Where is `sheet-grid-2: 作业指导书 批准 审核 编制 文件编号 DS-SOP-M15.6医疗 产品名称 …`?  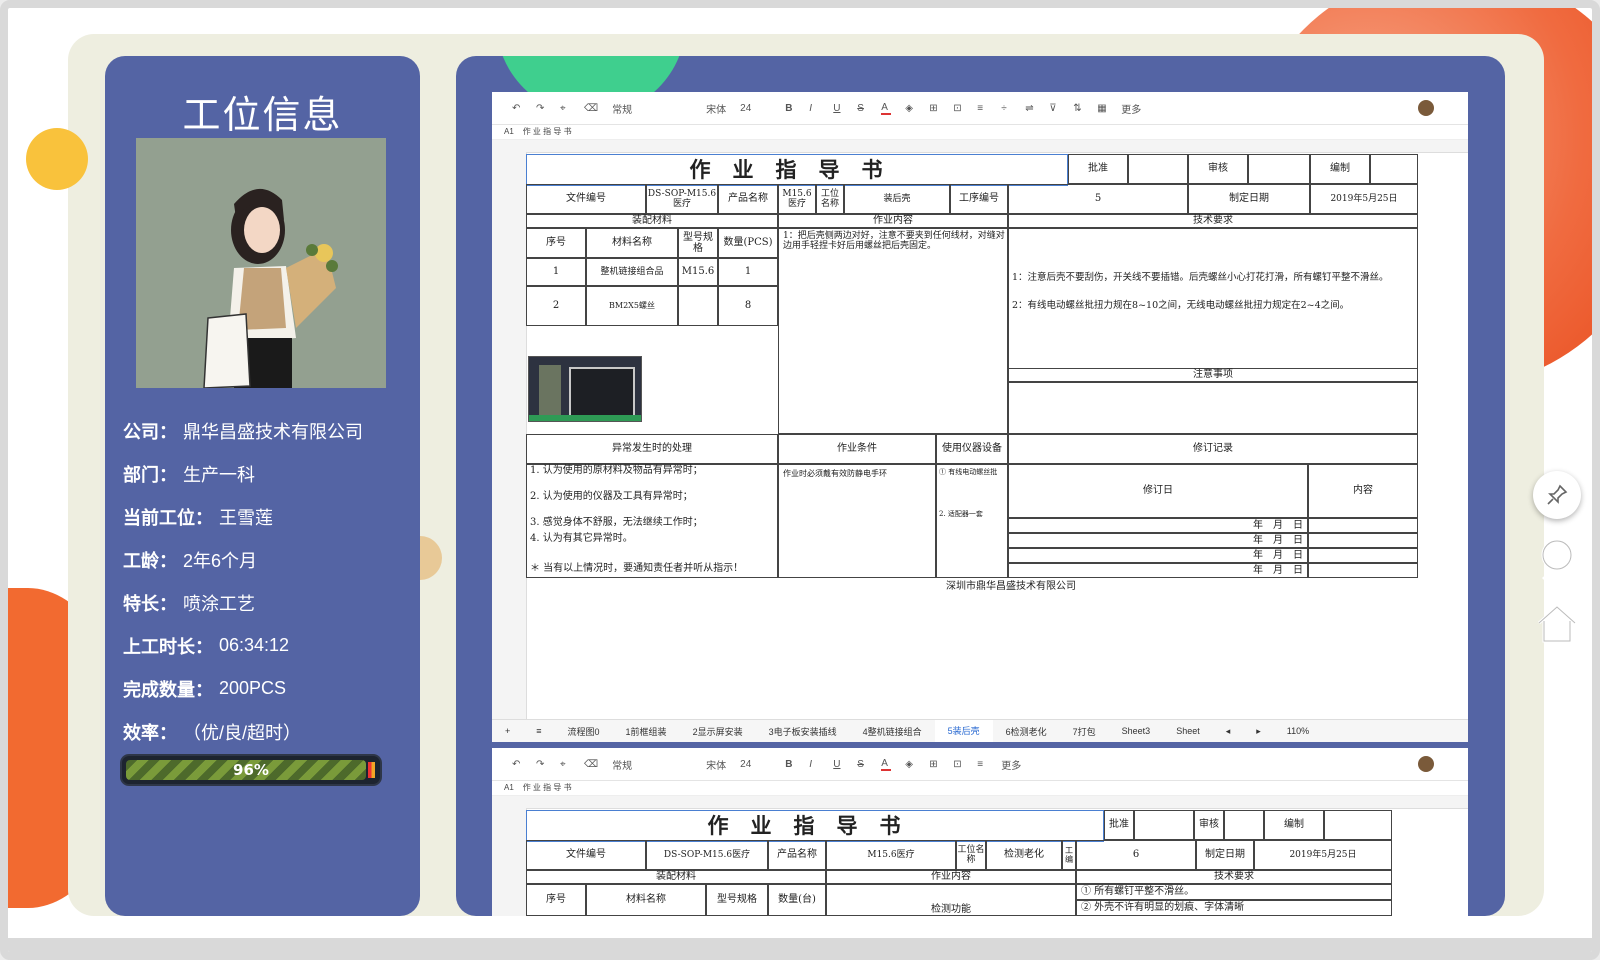
sheet-grid-2: 作业指导书 批准 审核 编制 文件编号 DS-SOP-M15.6医疗 产品名称 … is located at coordinates (997, 862).